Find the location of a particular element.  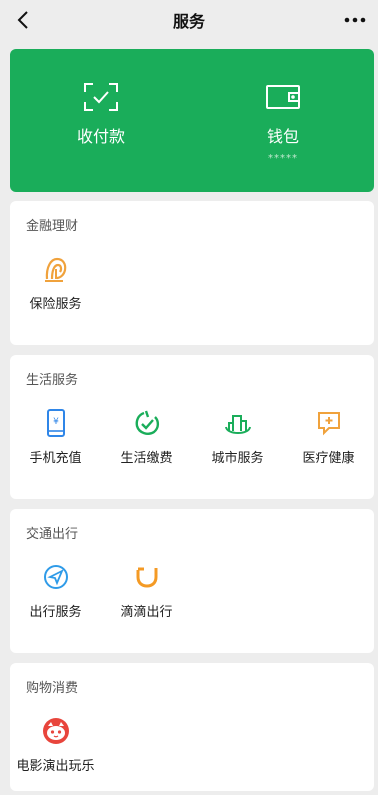

section-title: 生活服务 is located at coordinates (52, 380).